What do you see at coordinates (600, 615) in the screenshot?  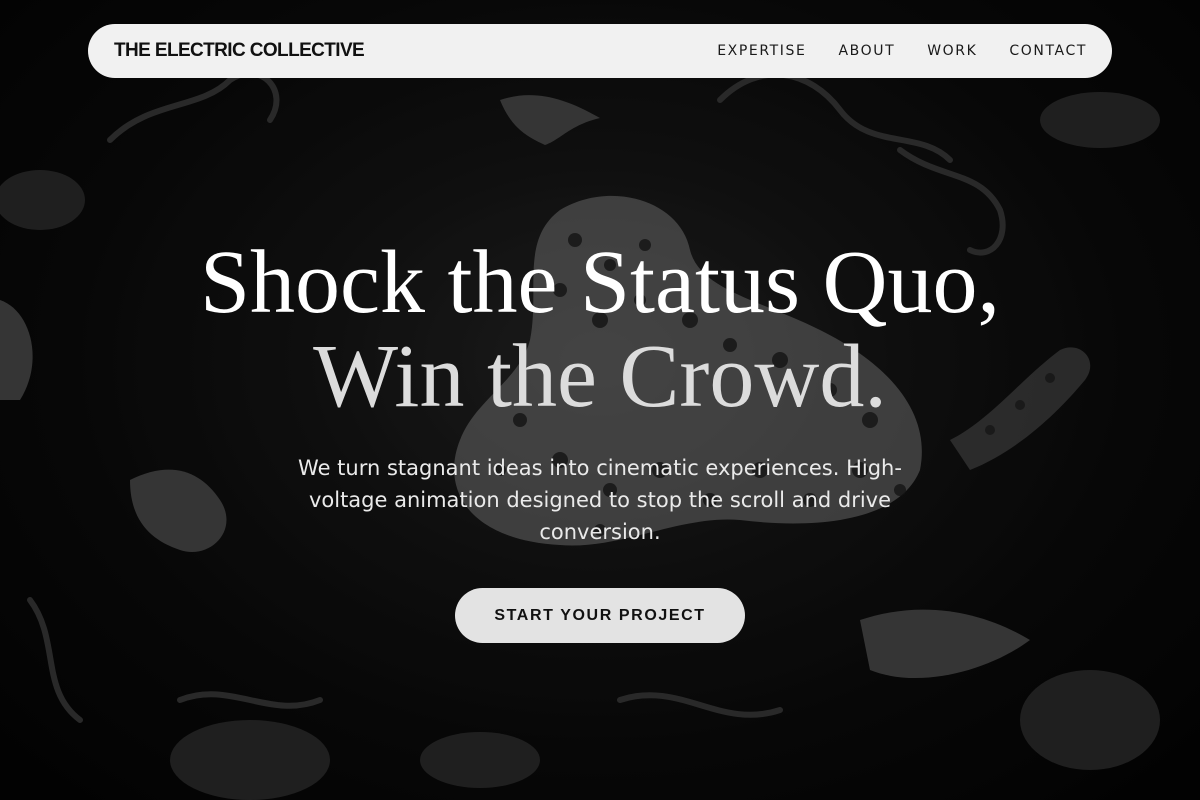 I see `start-project-button: START YOUR PROJECT` at bounding box center [600, 615].